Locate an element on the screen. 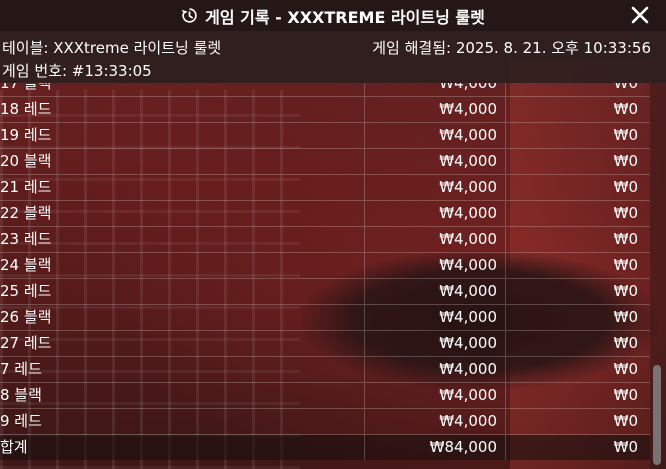 This screenshot has width=666, height=469. bet-cell: 26 블랙 is located at coordinates (26, 317).